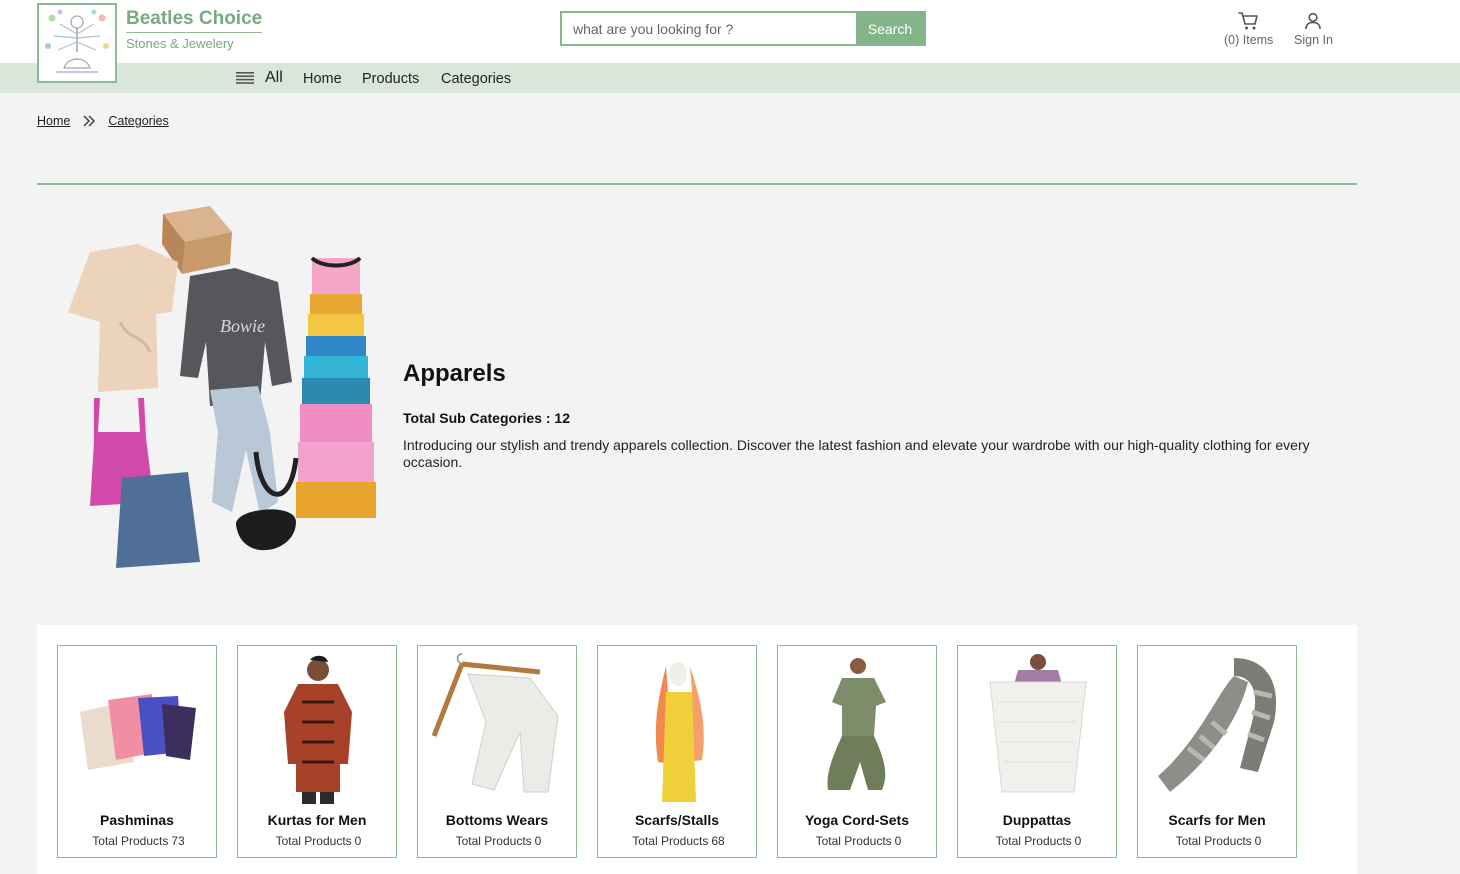 The image size is (1460, 874). Describe the element at coordinates (454, 373) in the screenshot. I see `category-title: Apparels` at that location.